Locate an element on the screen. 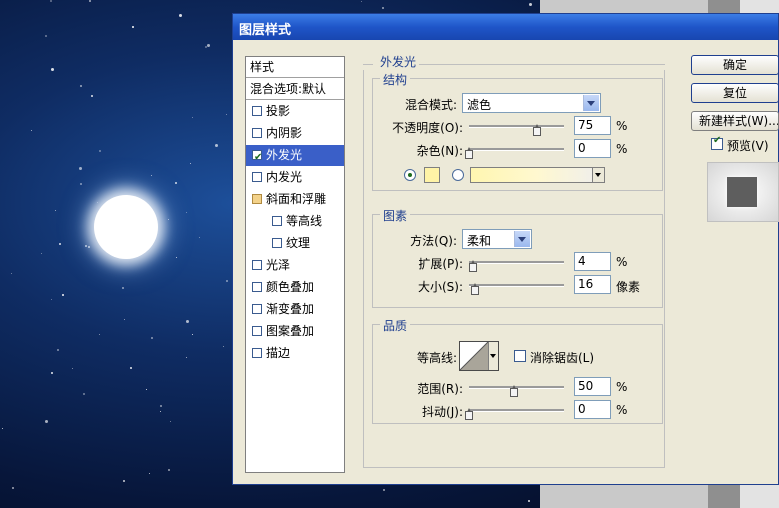  structure-group: 结构 混合模式: 滤色 不透明度(O): 75 % 杂色(N): 0 % is located at coordinates (517, 131).